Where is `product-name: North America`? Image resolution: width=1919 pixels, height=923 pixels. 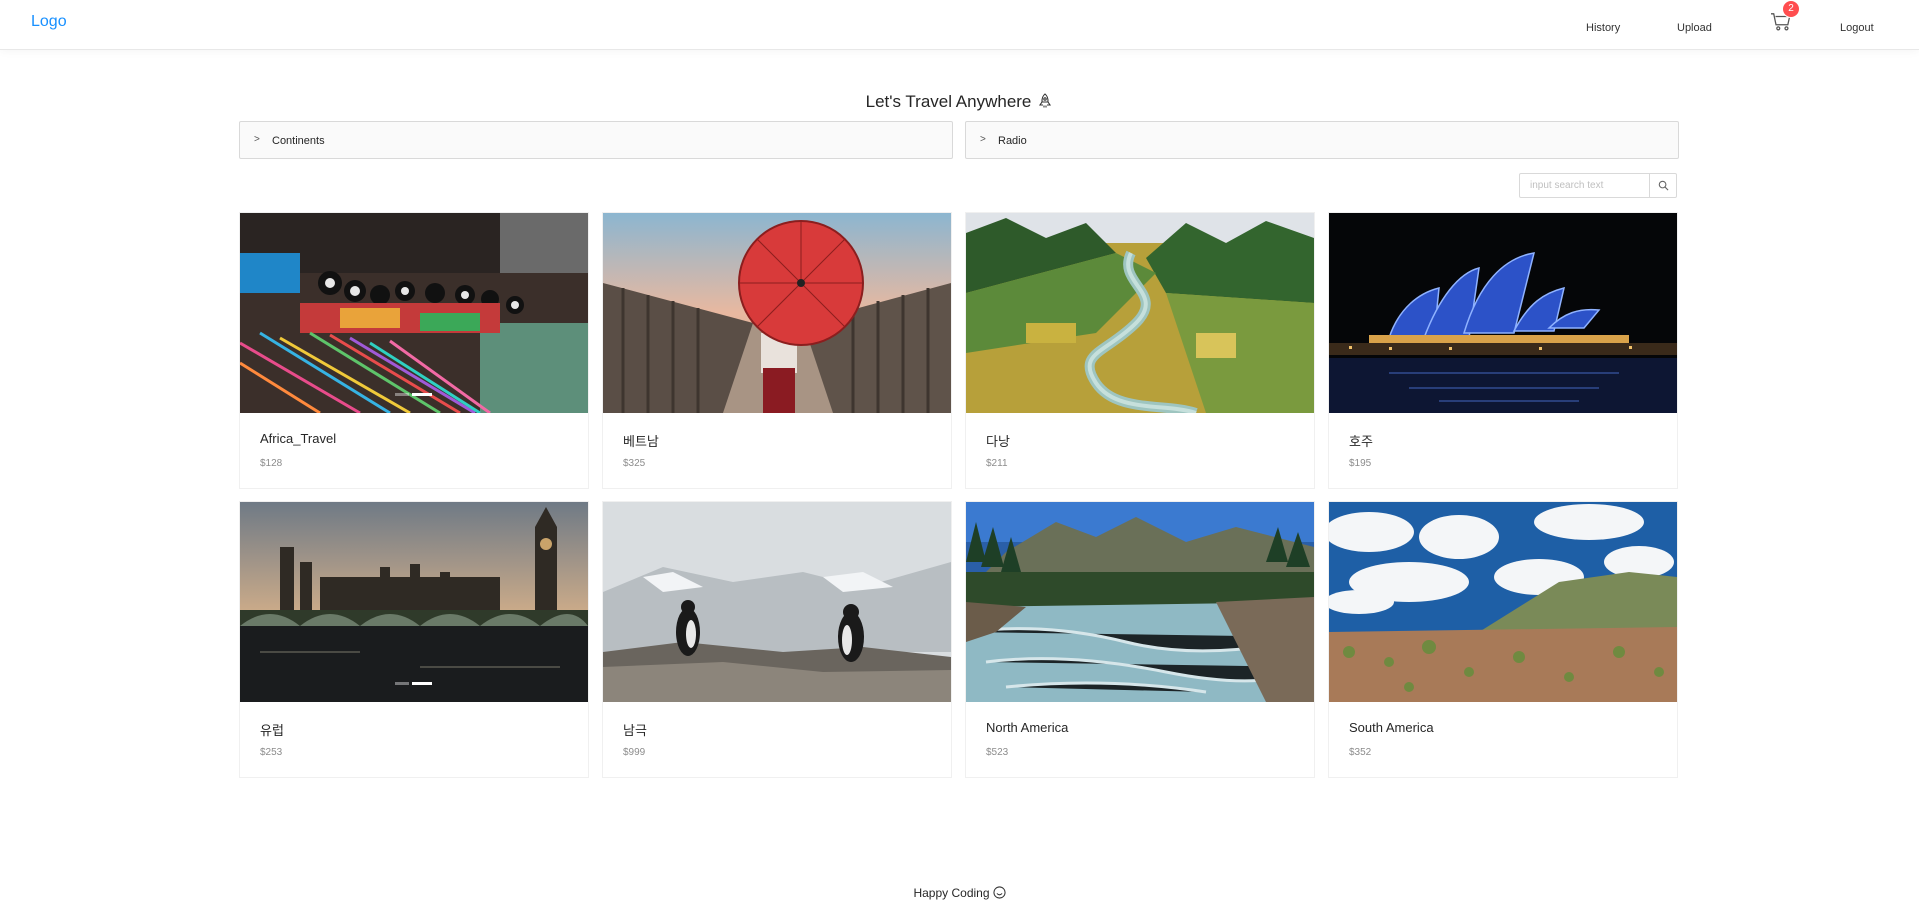 product-name: North America is located at coordinates (1027, 727).